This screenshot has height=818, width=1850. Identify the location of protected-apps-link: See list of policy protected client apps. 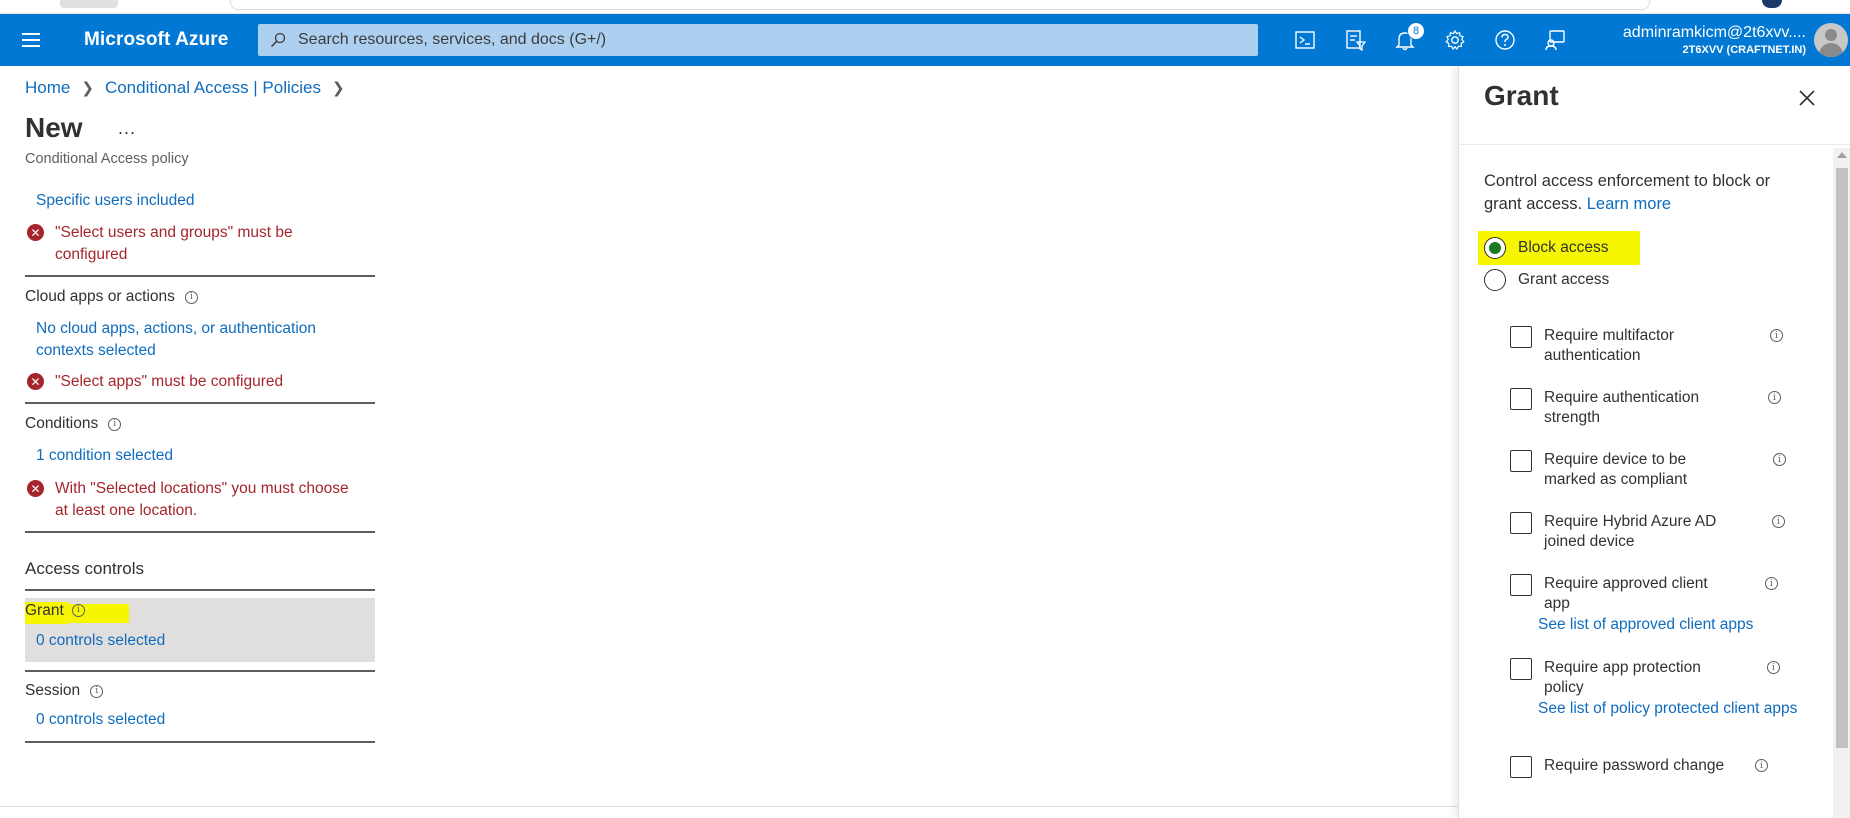
(1668, 709).